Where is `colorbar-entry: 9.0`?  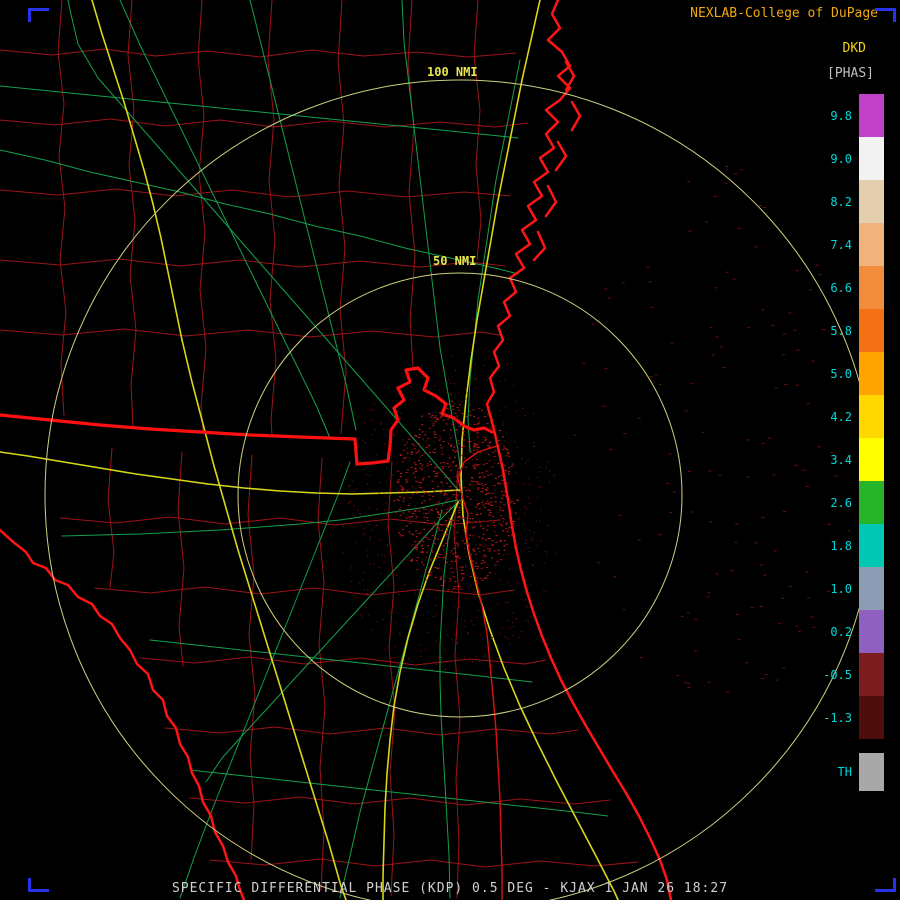 colorbar-entry: 9.0 is located at coordinates (846, 158).